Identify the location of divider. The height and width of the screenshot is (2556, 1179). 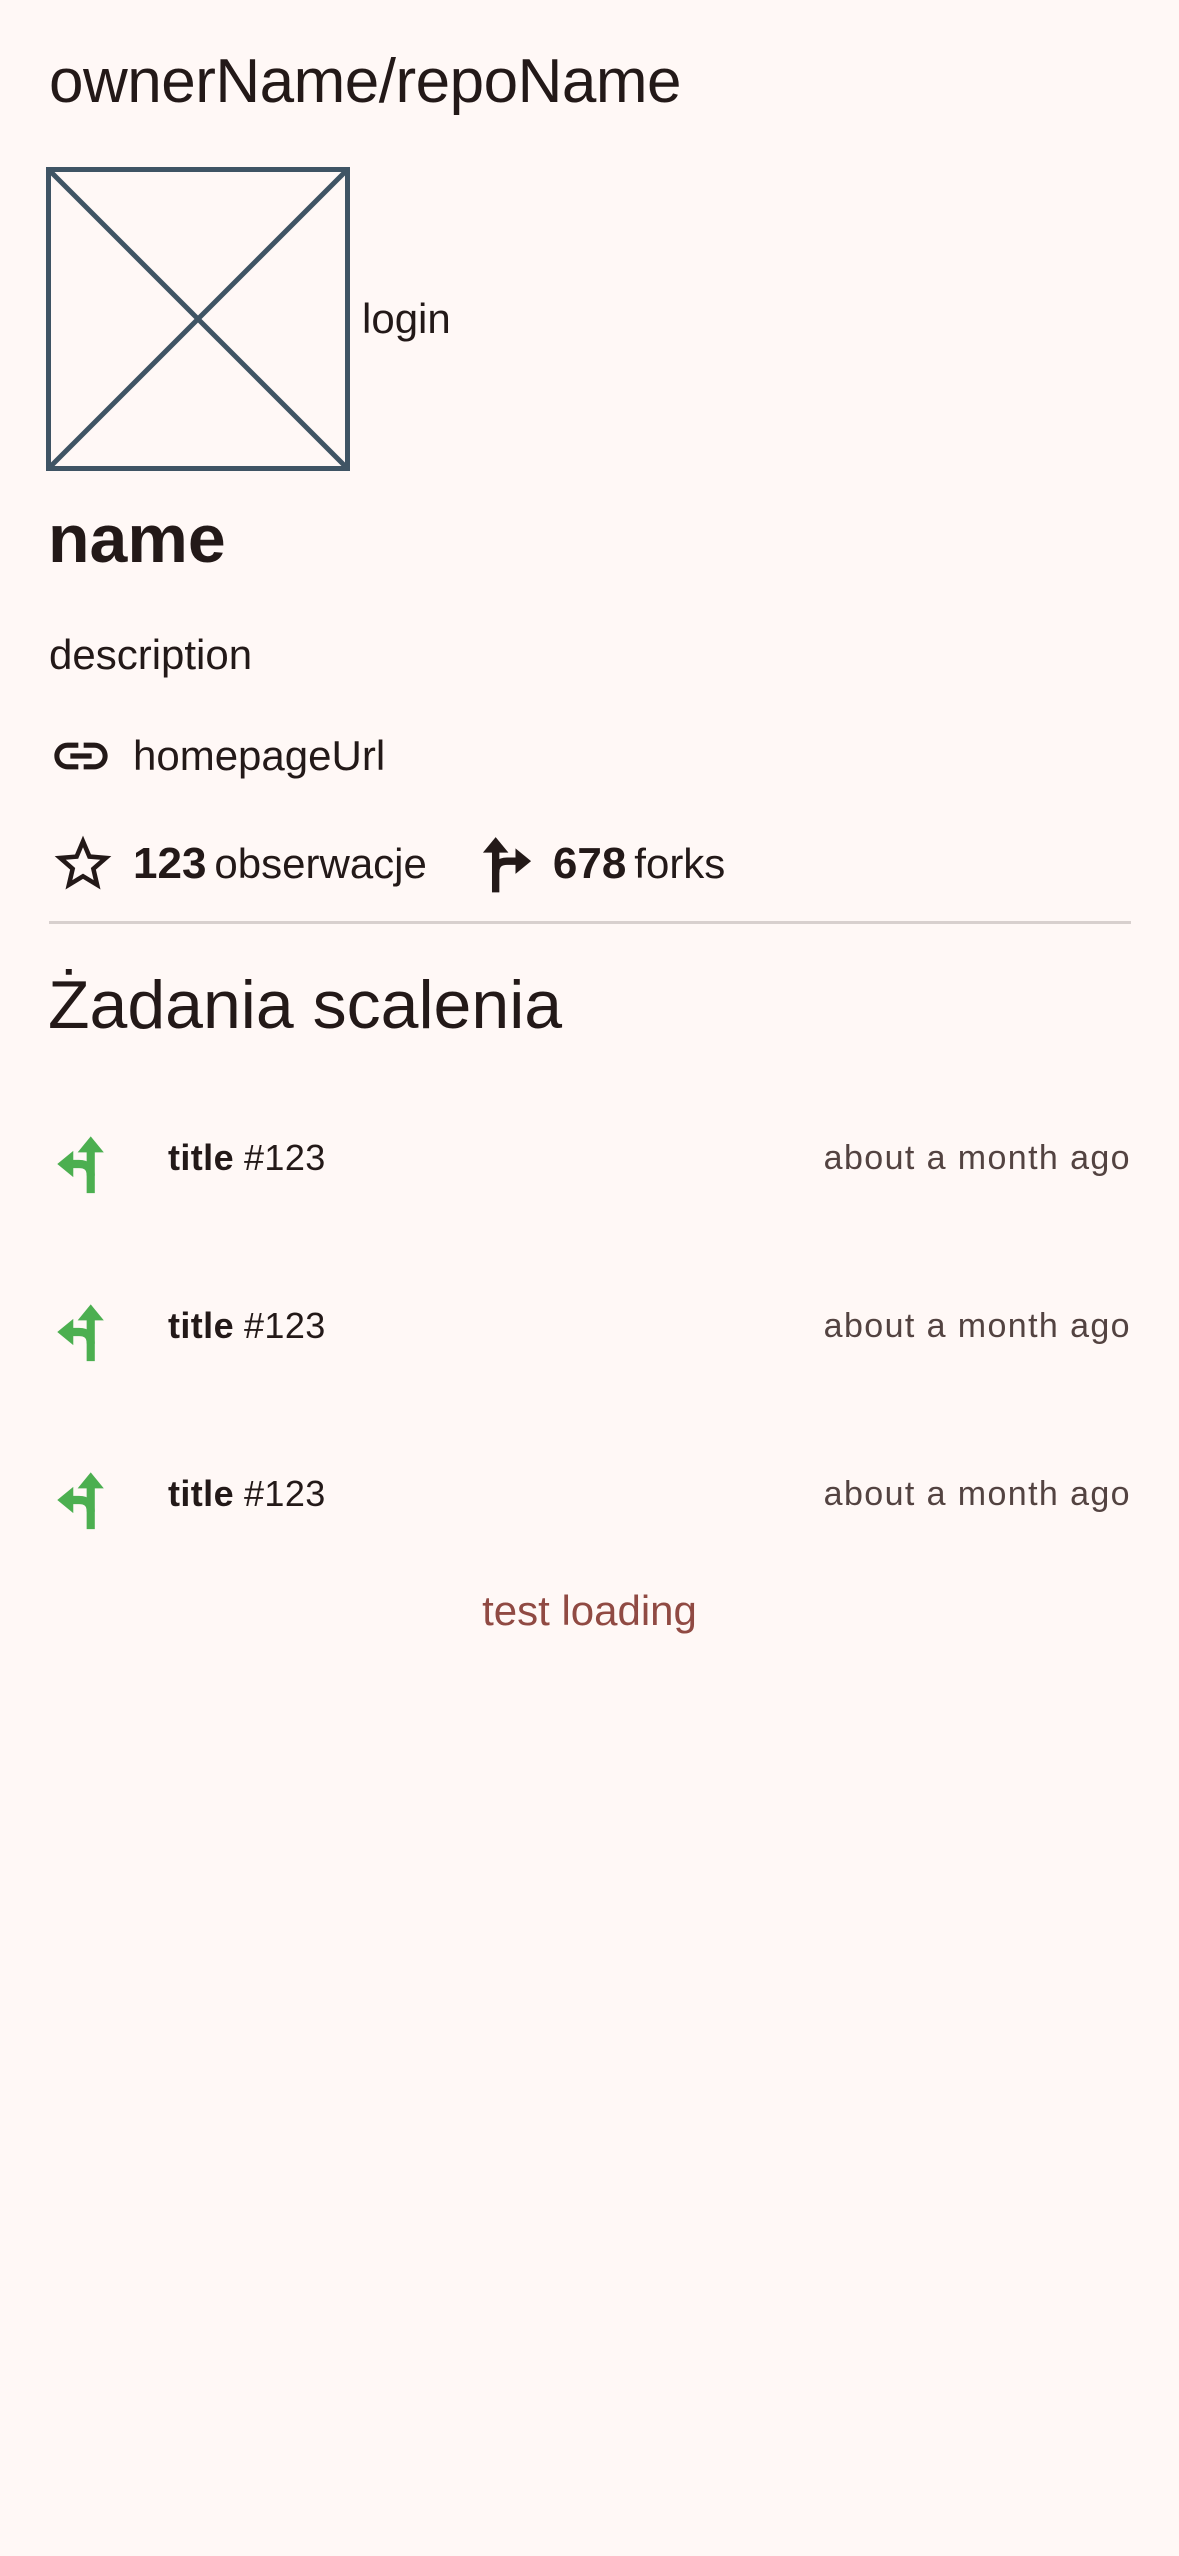
(590, 922).